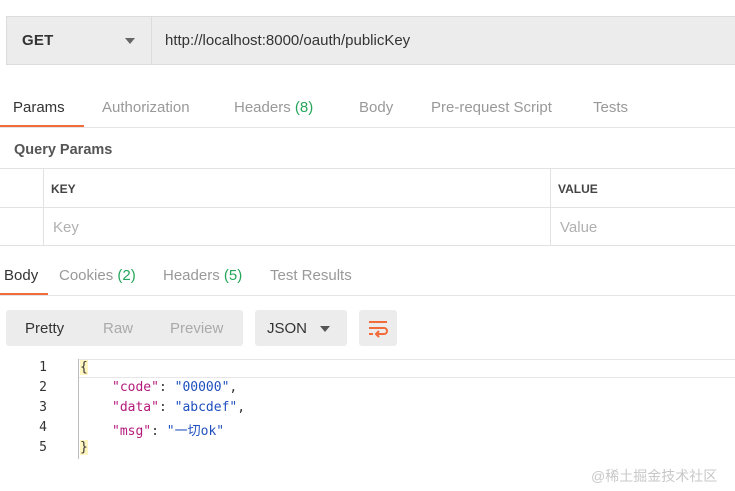  I want to click on json-open-brace: {, so click(84, 367).